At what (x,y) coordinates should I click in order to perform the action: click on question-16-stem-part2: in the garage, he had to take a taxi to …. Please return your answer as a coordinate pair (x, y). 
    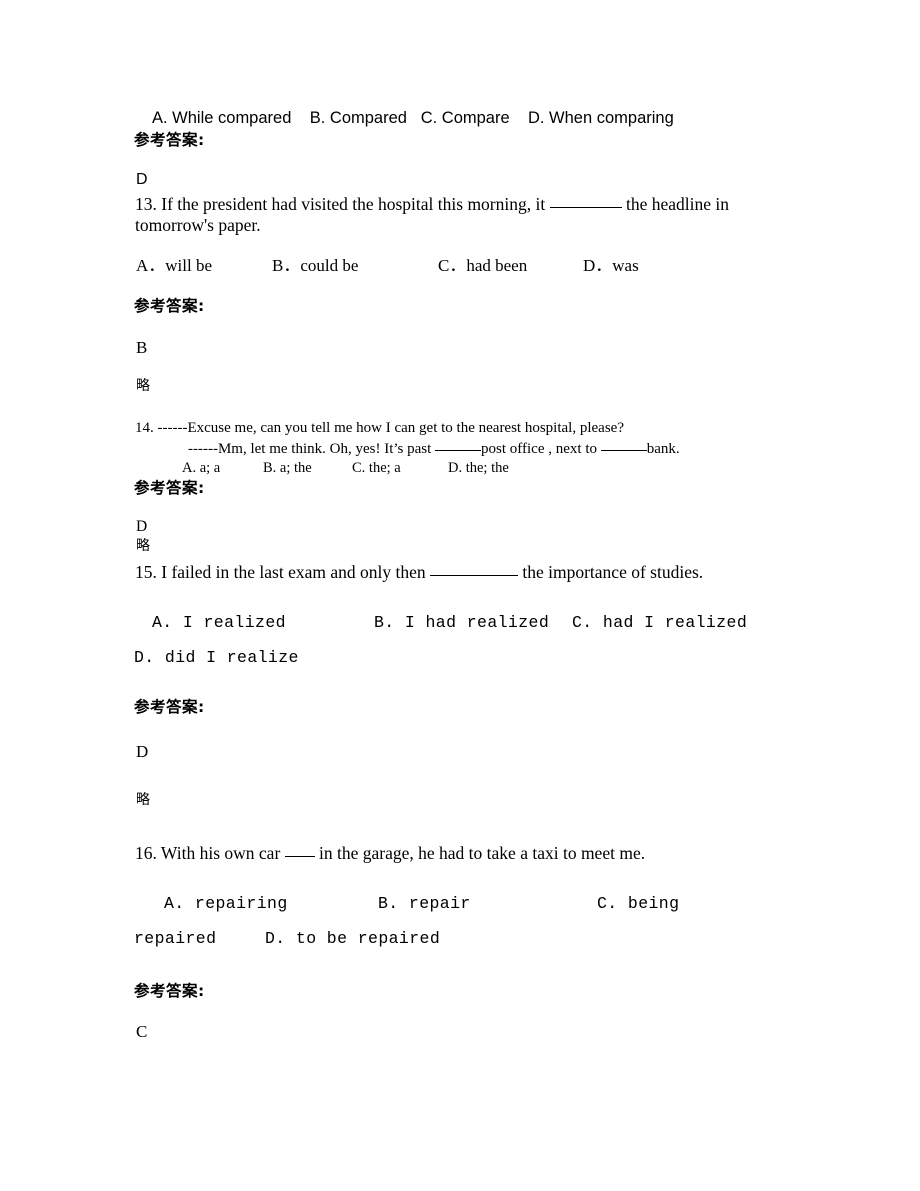
    Looking at the image, I should click on (480, 853).